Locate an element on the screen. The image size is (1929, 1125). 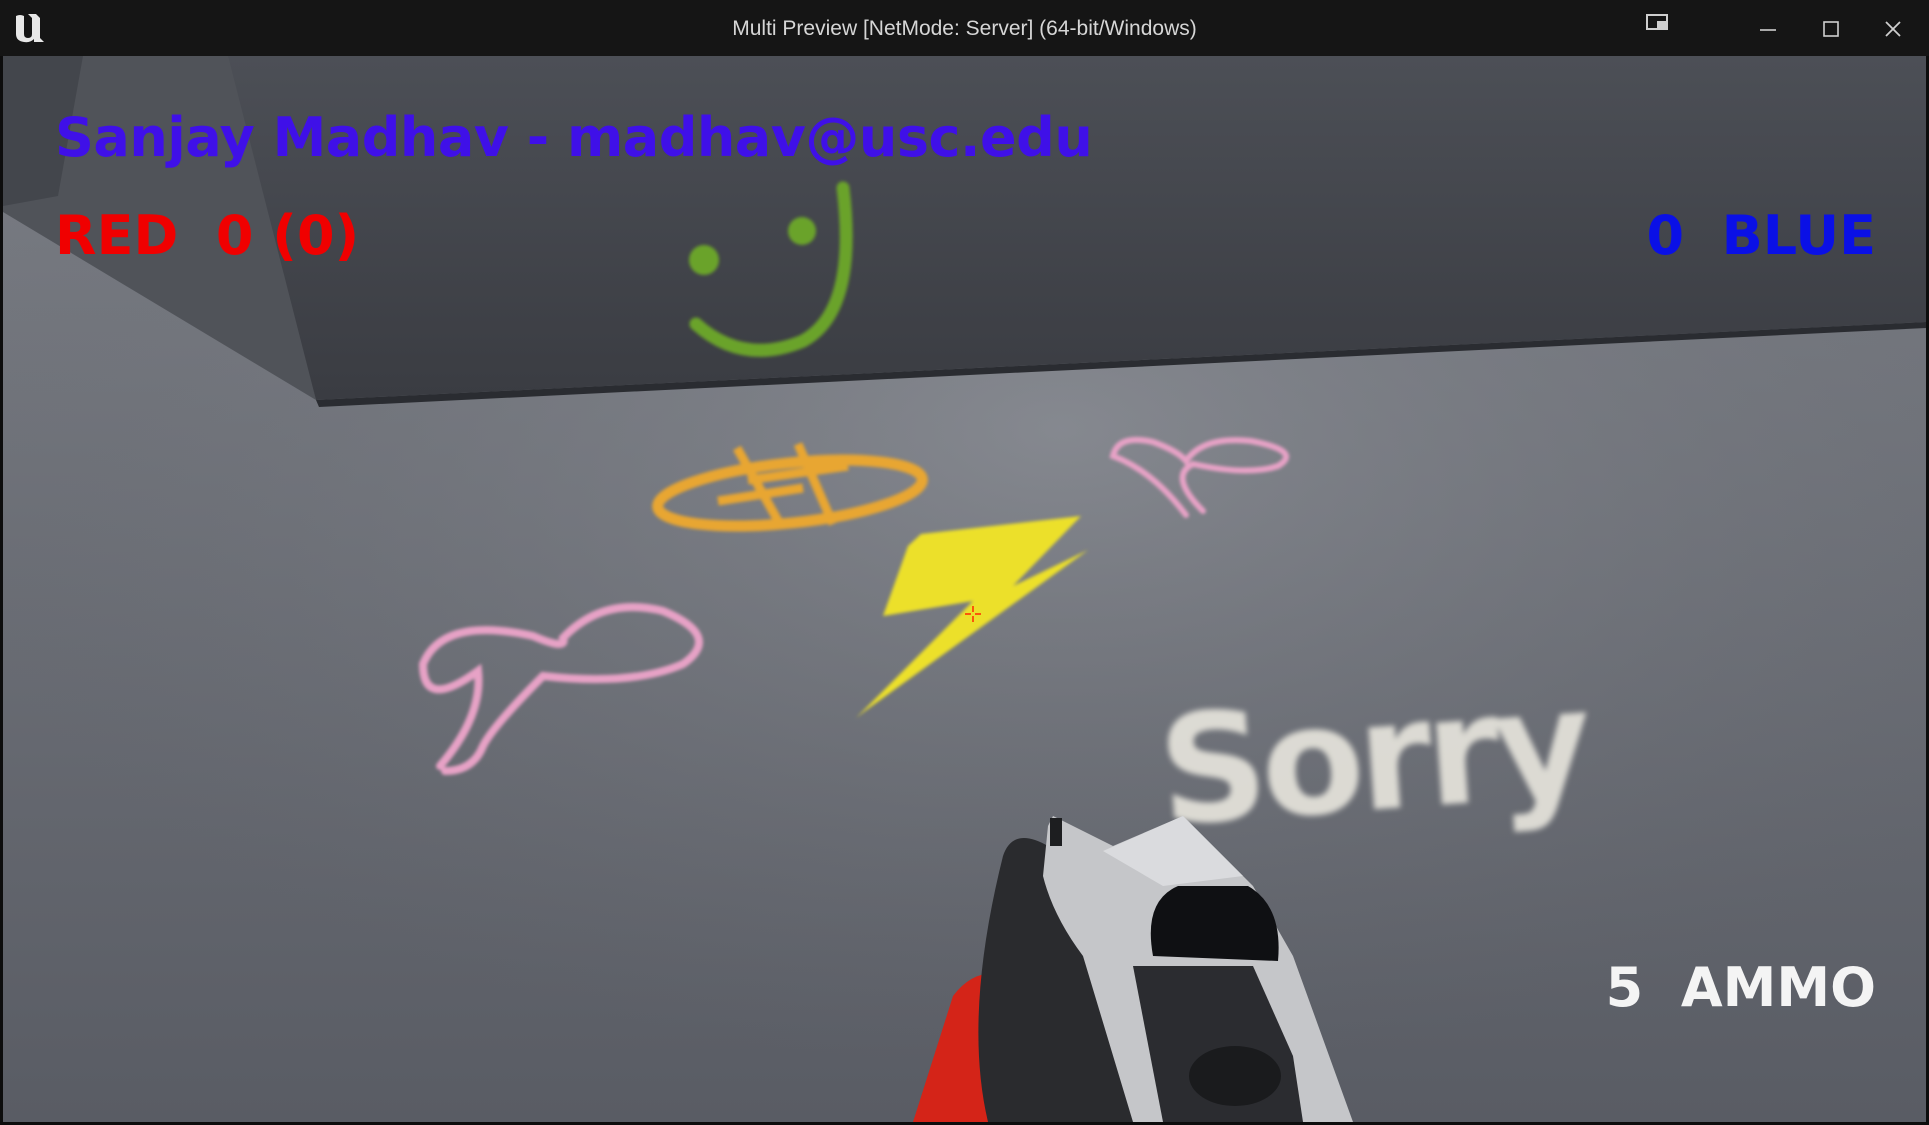
close-button is located at coordinates (1893, 28).